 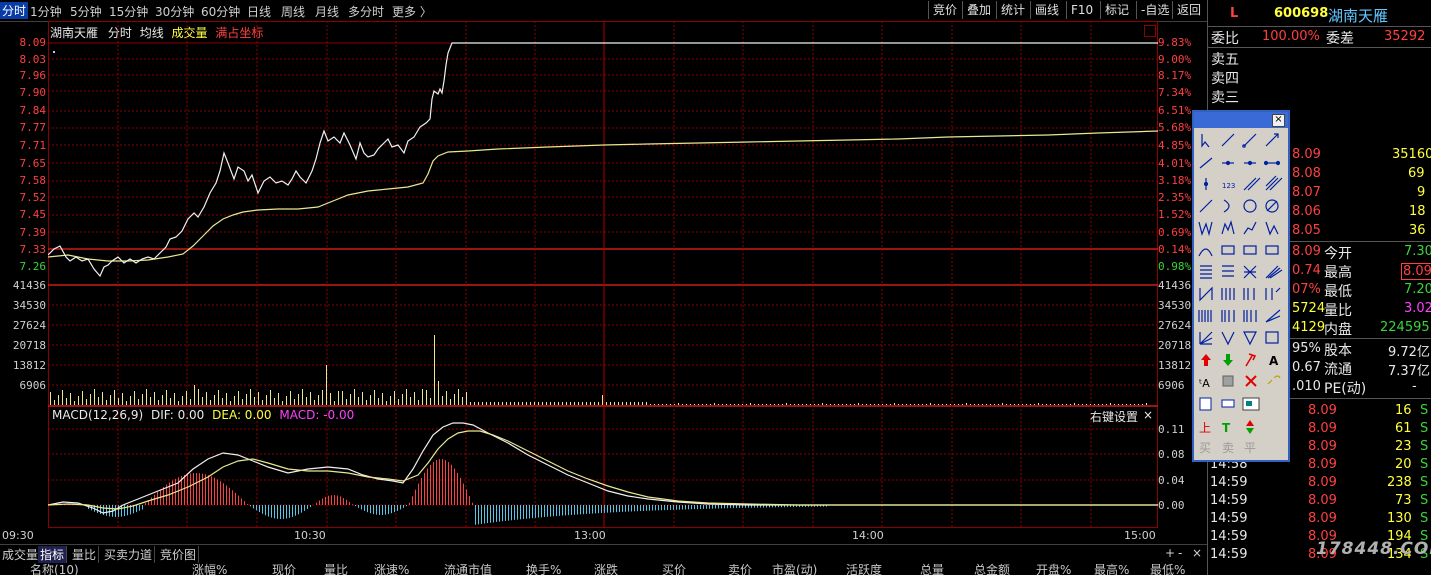 I want to click on period-tab-weekly: 周线, so click(x=293, y=11).